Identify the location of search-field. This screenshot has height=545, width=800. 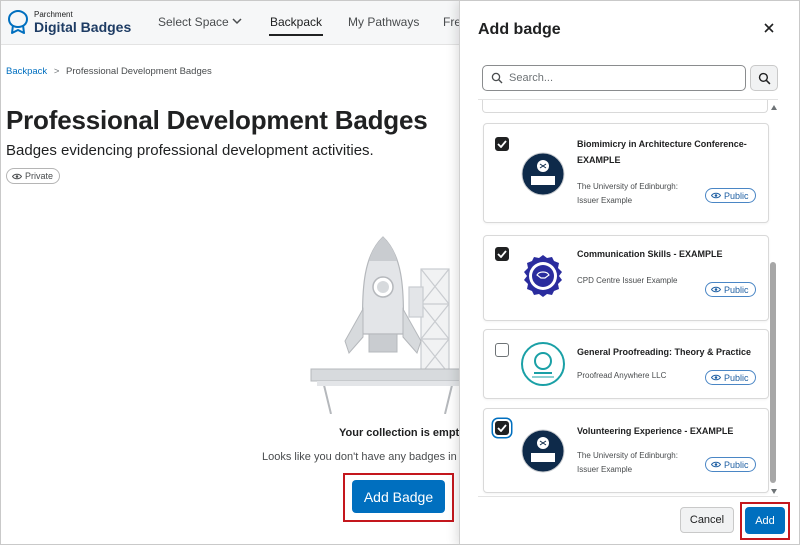
(614, 78).